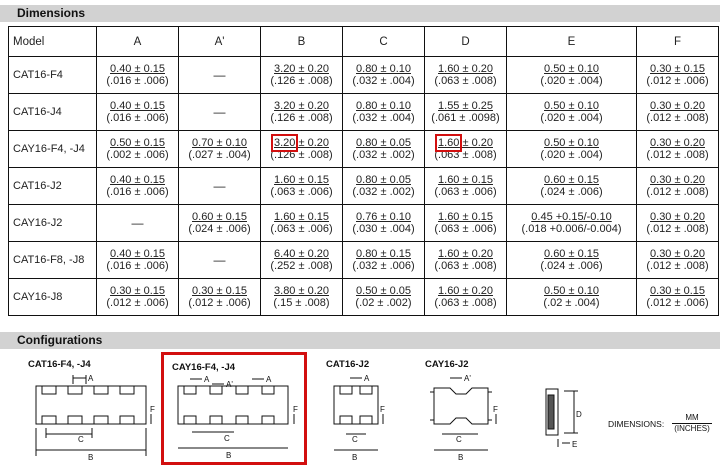  What do you see at coordinates (383, 229) in the screenshot?
I see `value-inches: (.030 ± .004)` at bounding box center [383, 229].